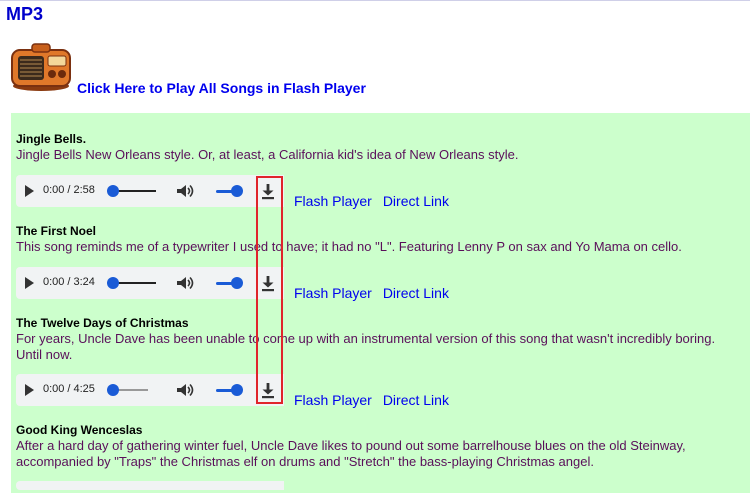 The image size is (750, 493). What do you see at coordinates (84, 282) in the screenshot?
I see `duration: 3:24` at bounding box center [84, 282].